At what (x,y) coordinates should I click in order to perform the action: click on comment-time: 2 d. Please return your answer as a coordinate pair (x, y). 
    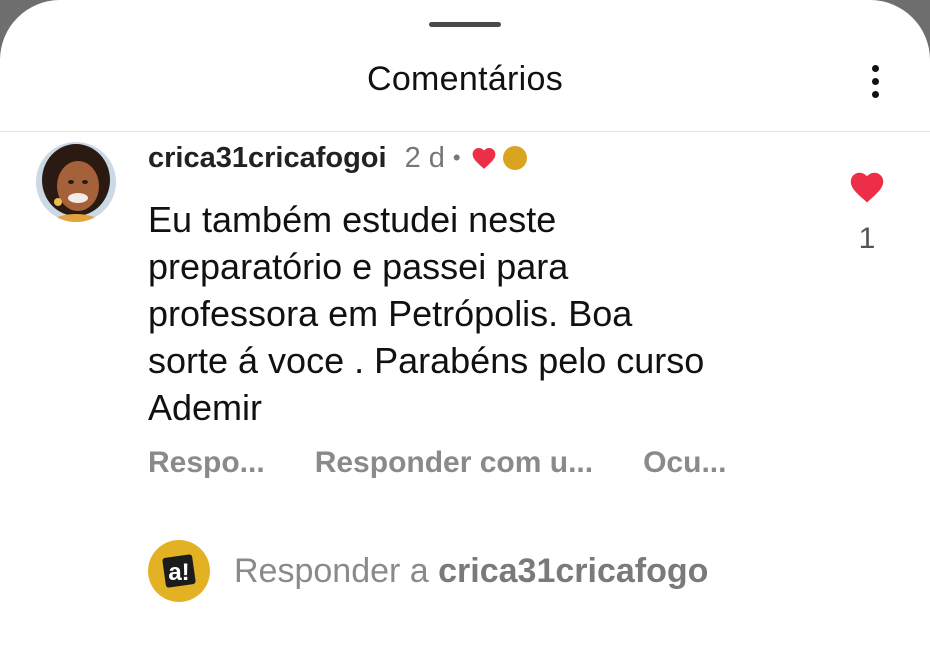
    Looking at the image, I should click on (424, 157).